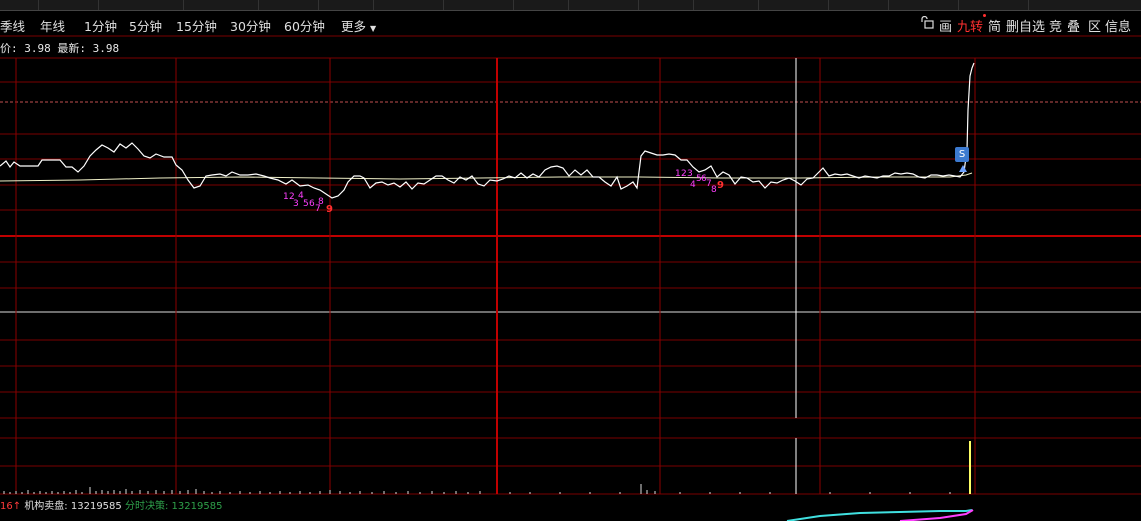 The image size is (1141, 521). Describe the element at coordinates (714, 190) in the screenshot. I see `td-seq-label: 8` at that location.